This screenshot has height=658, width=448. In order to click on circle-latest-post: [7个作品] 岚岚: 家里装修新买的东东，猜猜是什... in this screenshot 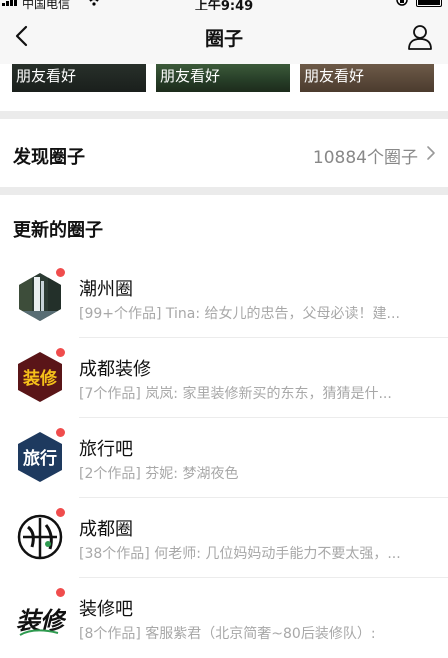, I will do `click(235, 394)`.